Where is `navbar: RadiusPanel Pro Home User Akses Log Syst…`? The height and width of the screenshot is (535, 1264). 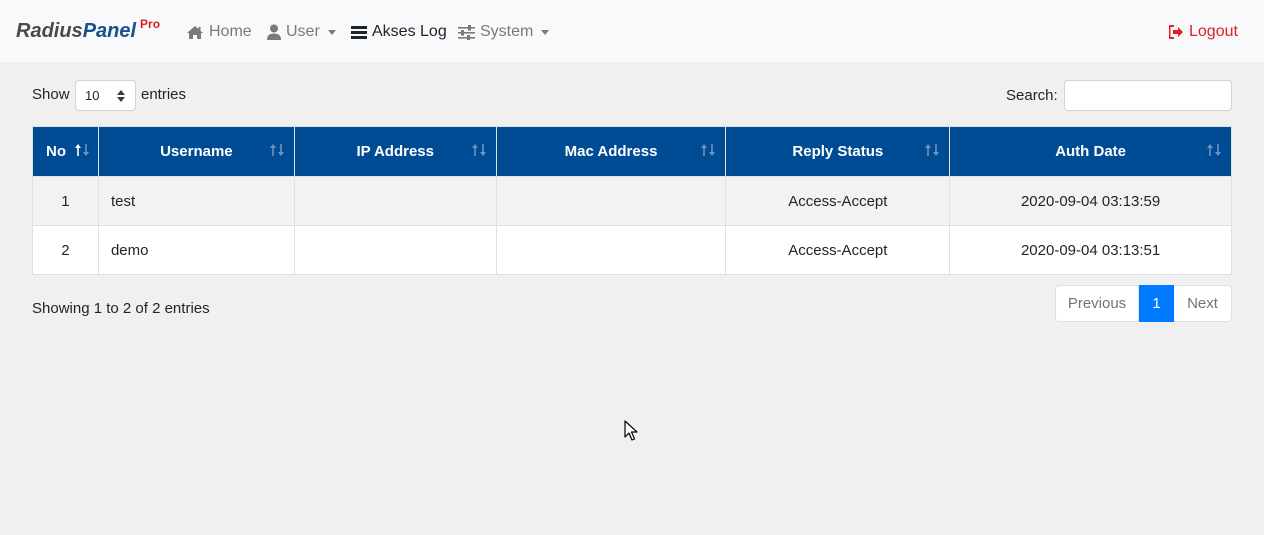
navbar: RadiusPanel Pro Home User Akses Log Syst… is located at coordinates (632, 31).